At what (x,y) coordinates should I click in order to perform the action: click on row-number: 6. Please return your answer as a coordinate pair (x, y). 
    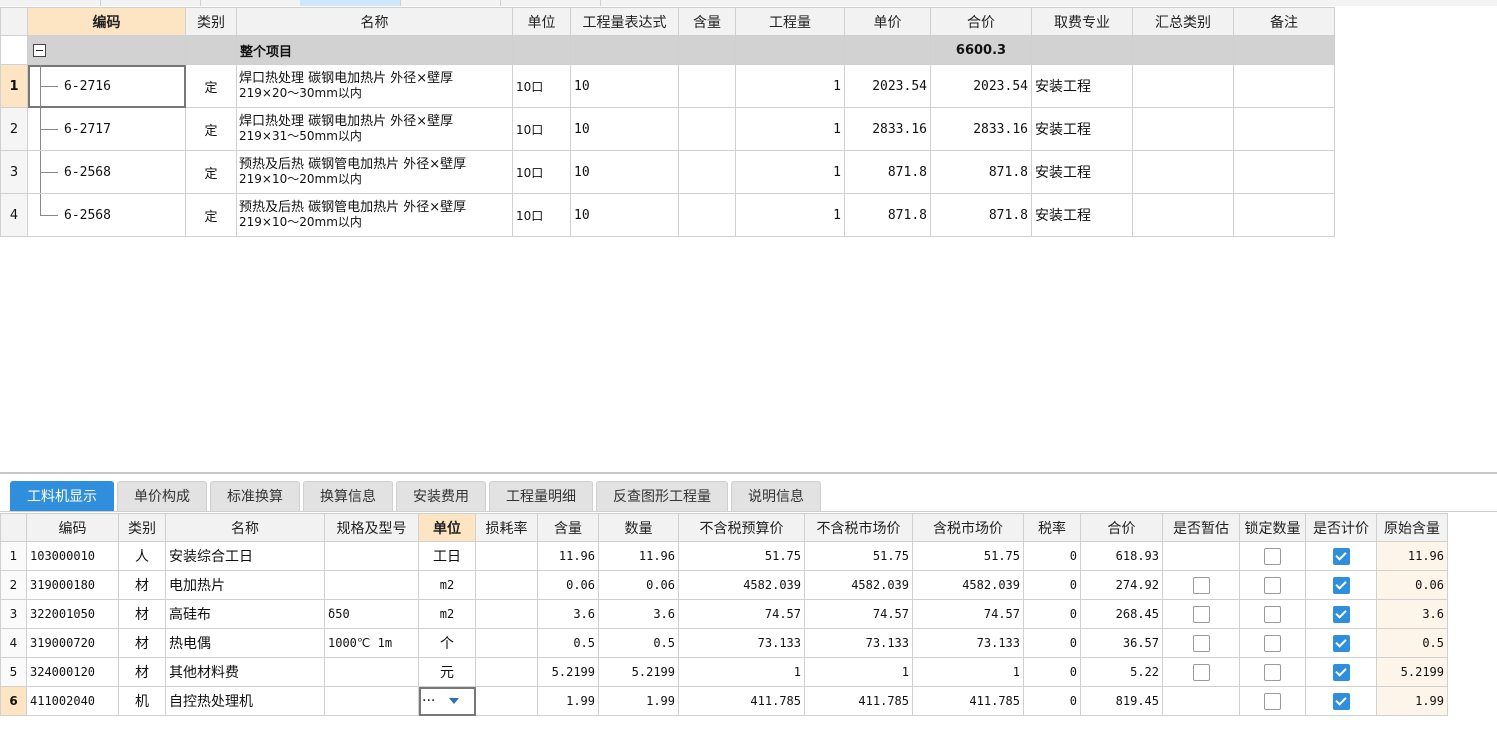
    Looking at the image, I should click on (13, 701).